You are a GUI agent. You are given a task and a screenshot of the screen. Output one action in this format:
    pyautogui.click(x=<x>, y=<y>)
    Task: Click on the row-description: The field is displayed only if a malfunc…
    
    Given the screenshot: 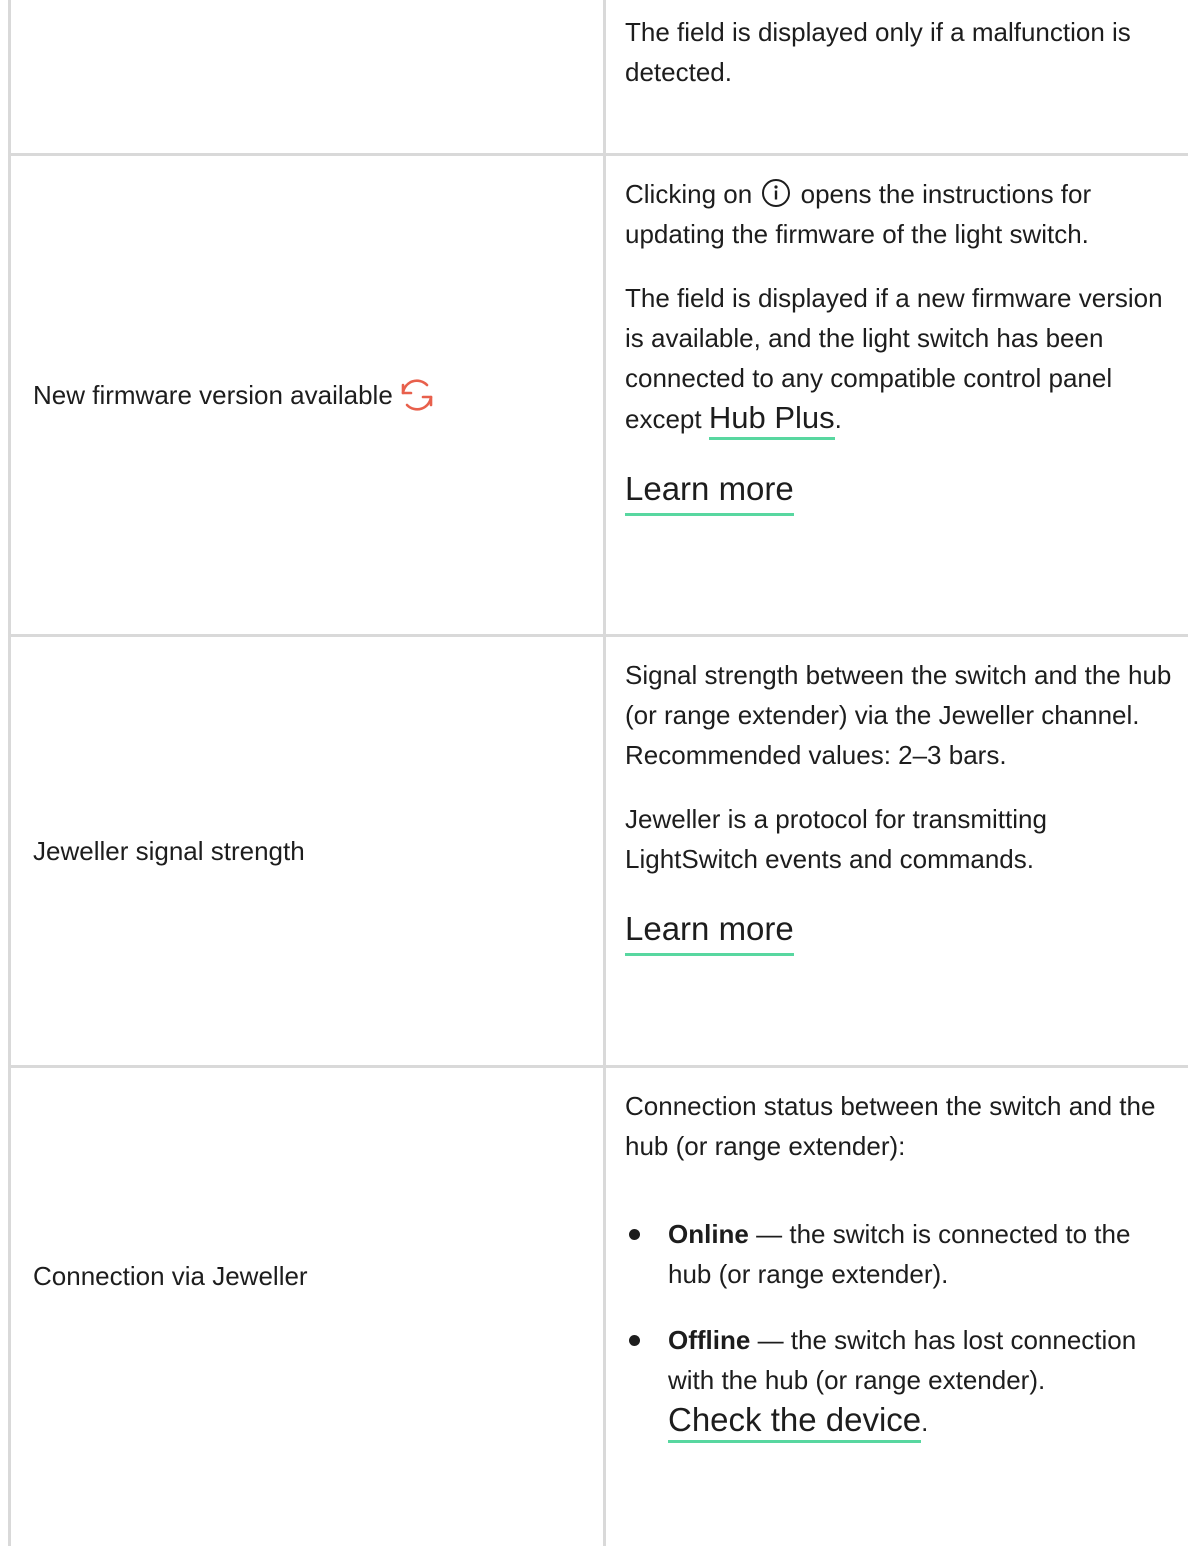 What is the action you would take?
    pyautogui.click(x=901, y=52)
    